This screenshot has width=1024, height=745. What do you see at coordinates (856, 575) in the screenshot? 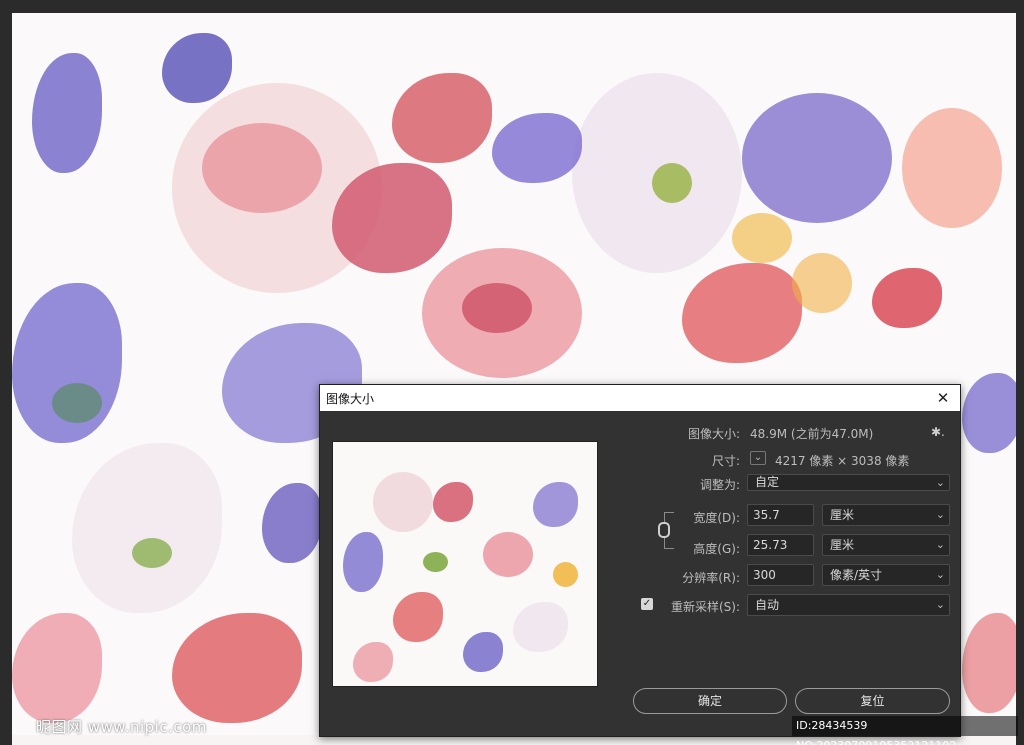
I see `resolution-unit-value: 像素/英寸` at bounding box center [856, 575].